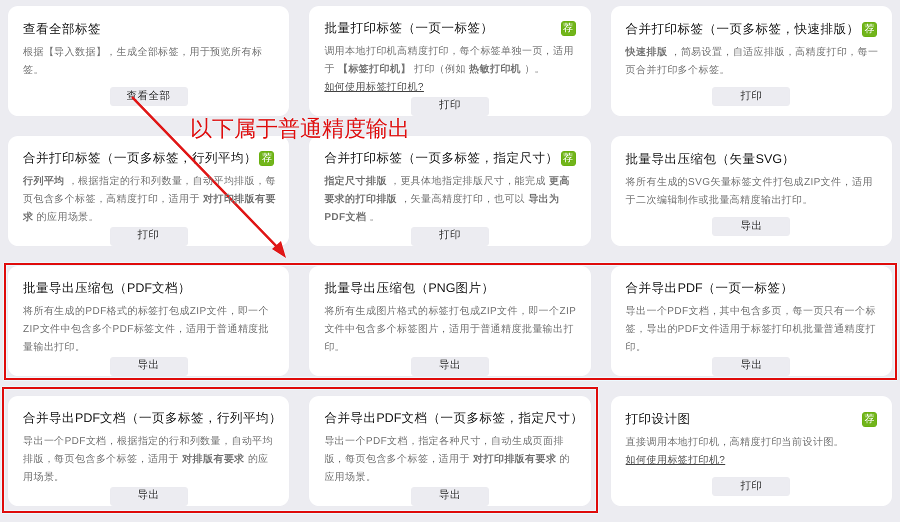  Describe the element at coordinates (447, 199) in the screenshot. I see `card-description: 指定尺寸排版 ，更具体地指定排版尺寸，能完成 更高要求的打印排版 ，矢量高精度打印，也可以 导出为PDF文档 。` at that location.